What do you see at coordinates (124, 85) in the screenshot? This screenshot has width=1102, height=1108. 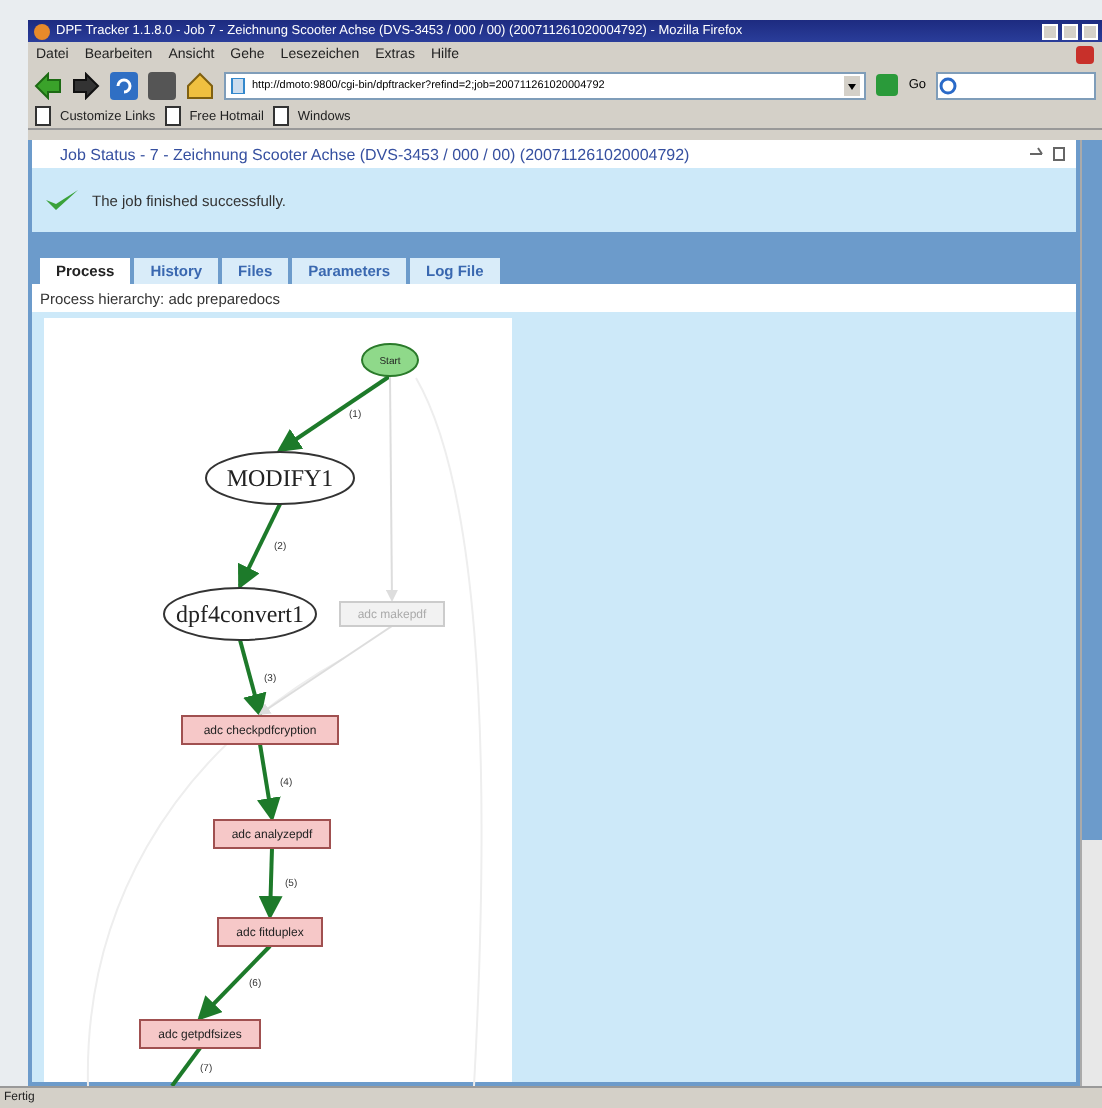 I see `reload-icon` at bounding box center [124, 85].